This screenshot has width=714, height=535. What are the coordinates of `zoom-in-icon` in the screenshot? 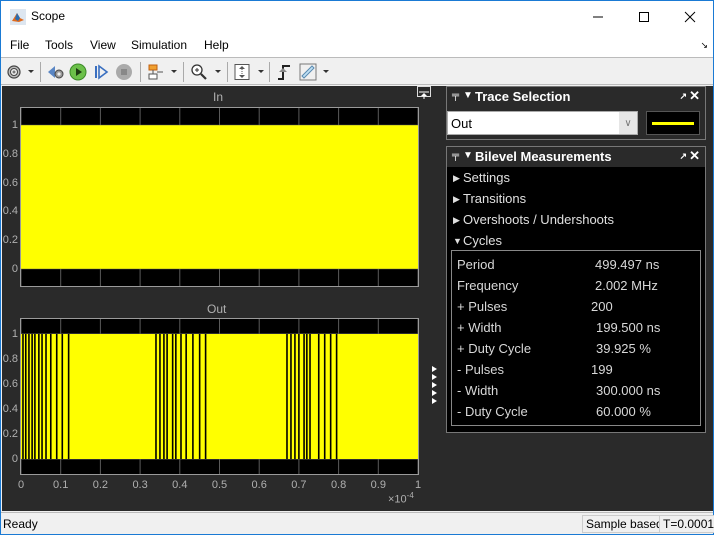 It's located at (199, 72).